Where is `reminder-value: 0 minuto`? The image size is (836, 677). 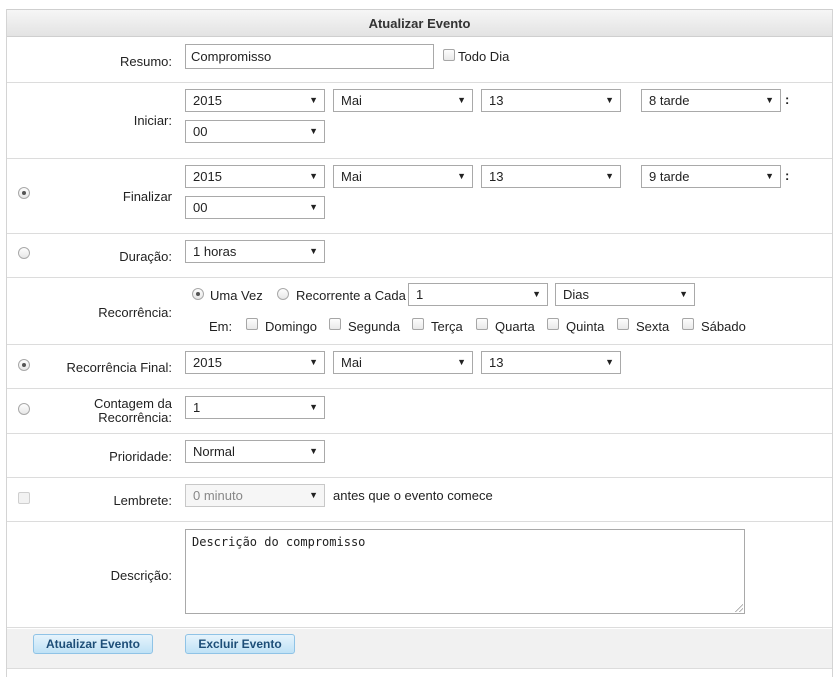
reminder-value: 0 minuto is located at coordinates (218, 495).